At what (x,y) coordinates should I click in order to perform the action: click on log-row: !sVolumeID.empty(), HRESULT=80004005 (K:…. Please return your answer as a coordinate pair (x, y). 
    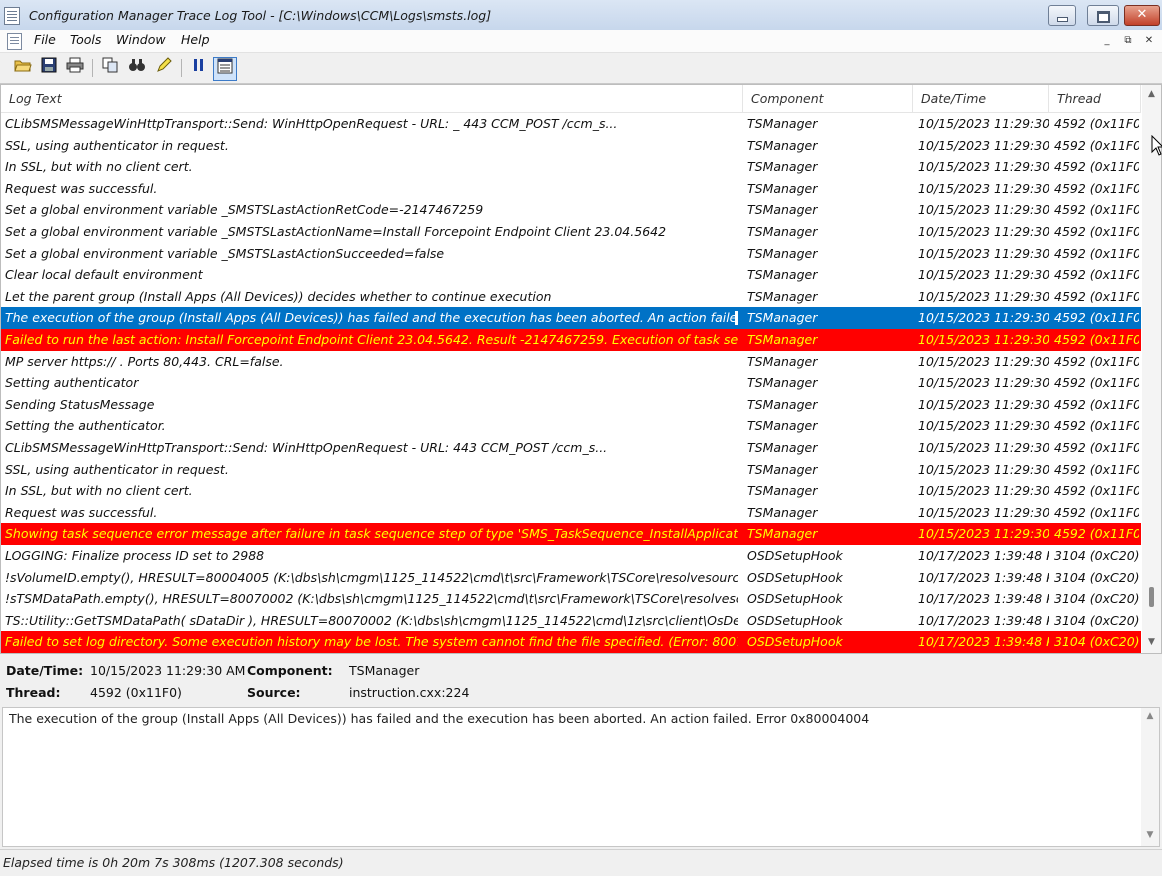
    Looking at the image, I should click on (571, 578).